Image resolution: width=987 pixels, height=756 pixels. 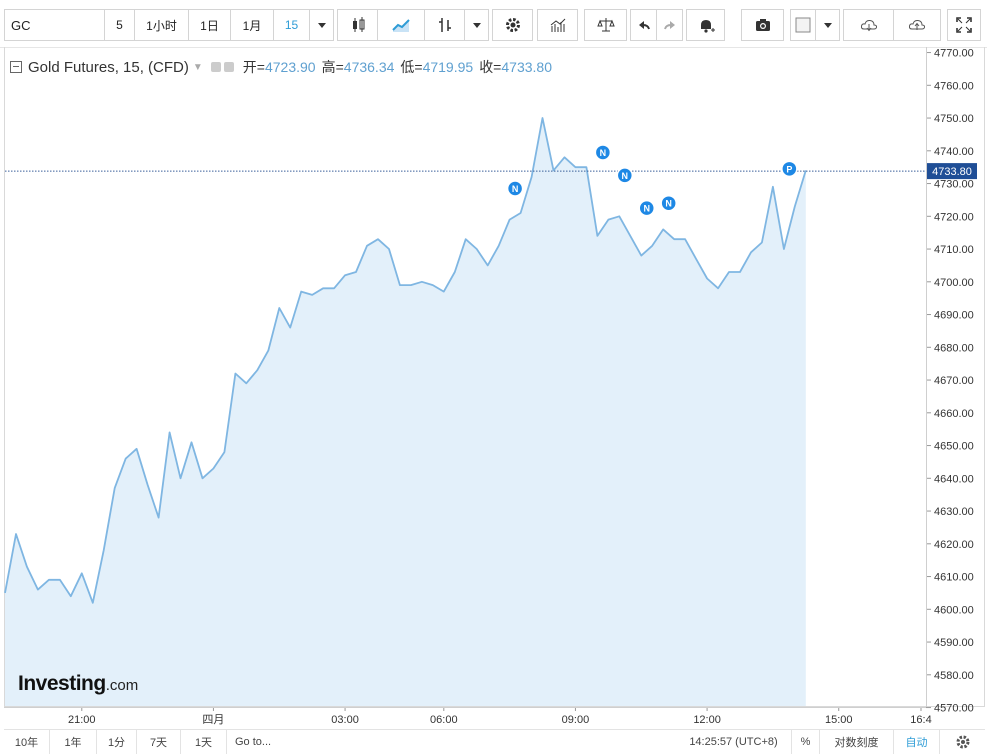 What do you see at coordinates (448, 67) in the screenshot?
I see `low-value: 4719.95` at bounding box center [448, 67].